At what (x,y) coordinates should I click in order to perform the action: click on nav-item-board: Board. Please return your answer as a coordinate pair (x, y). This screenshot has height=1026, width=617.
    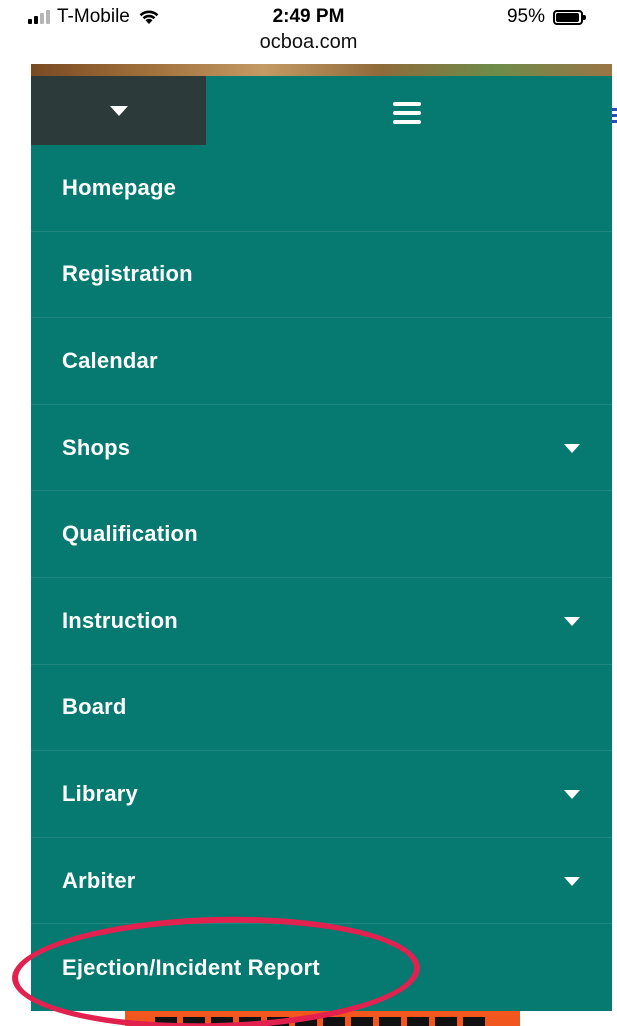
    Looking at the image, I should click on (321, 708).